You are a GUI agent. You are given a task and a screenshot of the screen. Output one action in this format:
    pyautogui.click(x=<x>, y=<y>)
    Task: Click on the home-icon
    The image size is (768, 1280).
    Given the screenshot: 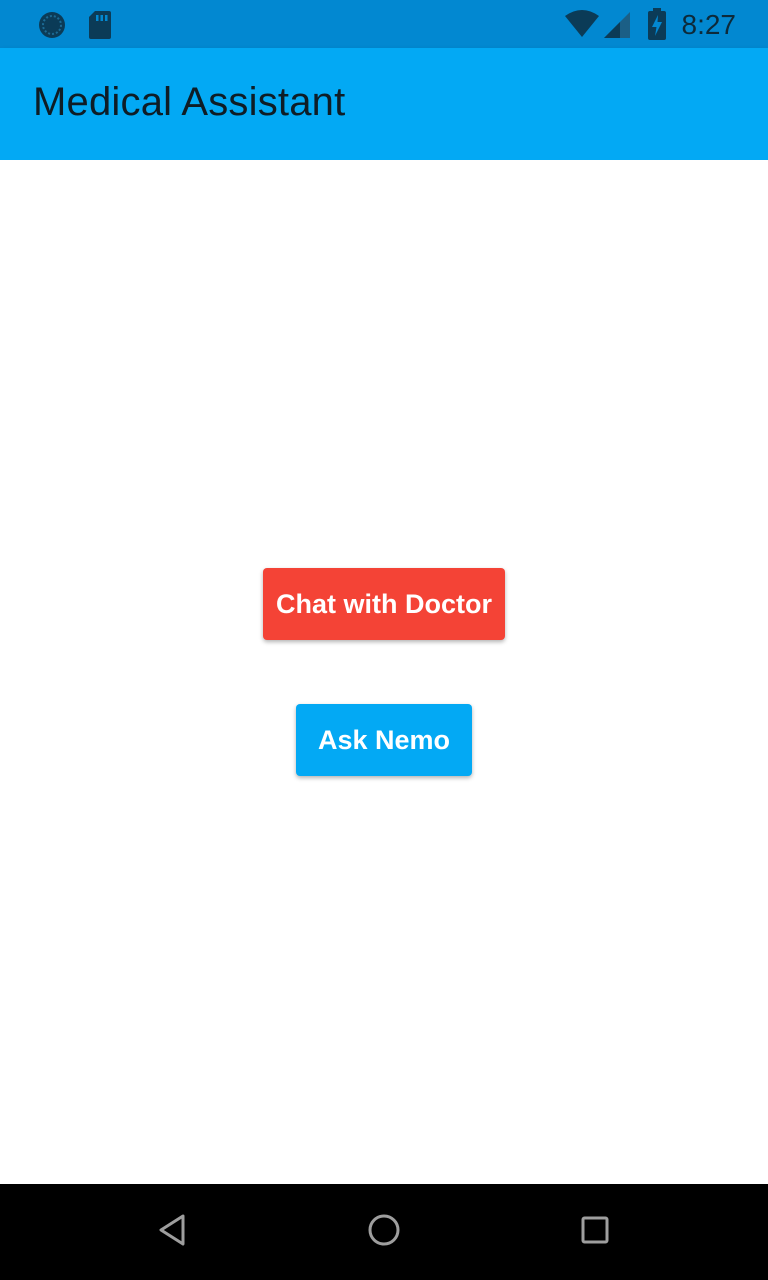 What is the action you would take?
    pyautogui.click(x=384, y=1232)
    